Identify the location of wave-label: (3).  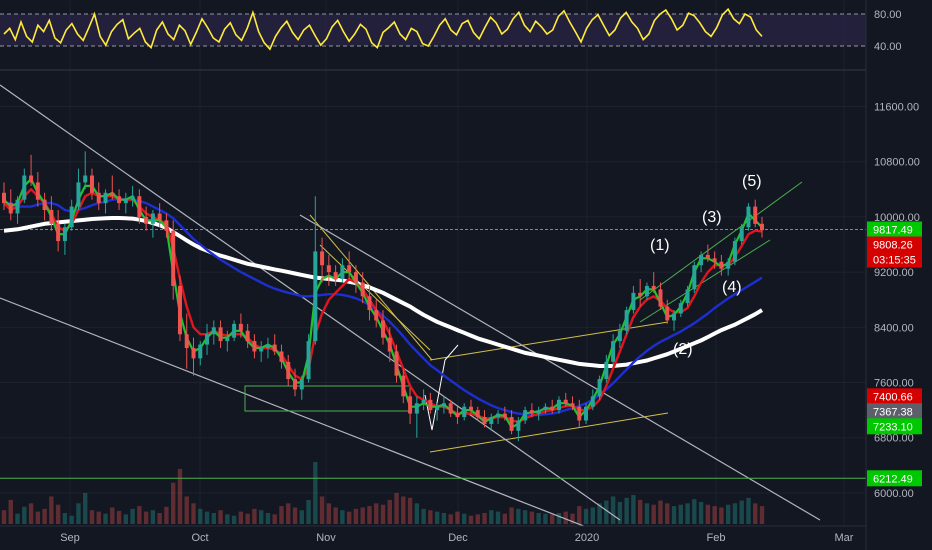
(712, 217).